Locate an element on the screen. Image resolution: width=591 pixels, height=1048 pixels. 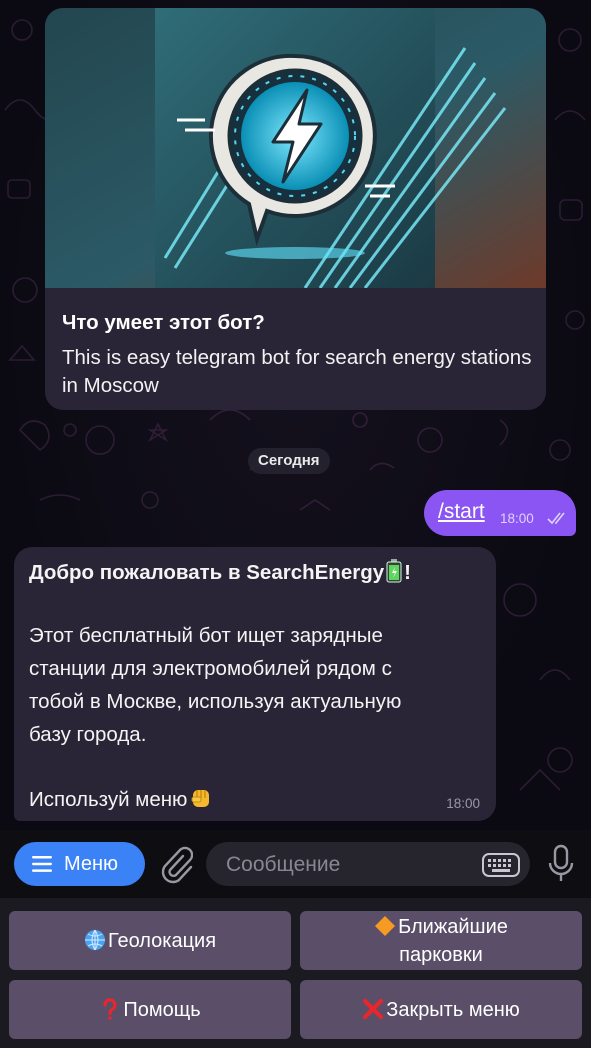
welcome-line: Добро пожаловать в SearchEnergy! is located at coordinates (220, 572).